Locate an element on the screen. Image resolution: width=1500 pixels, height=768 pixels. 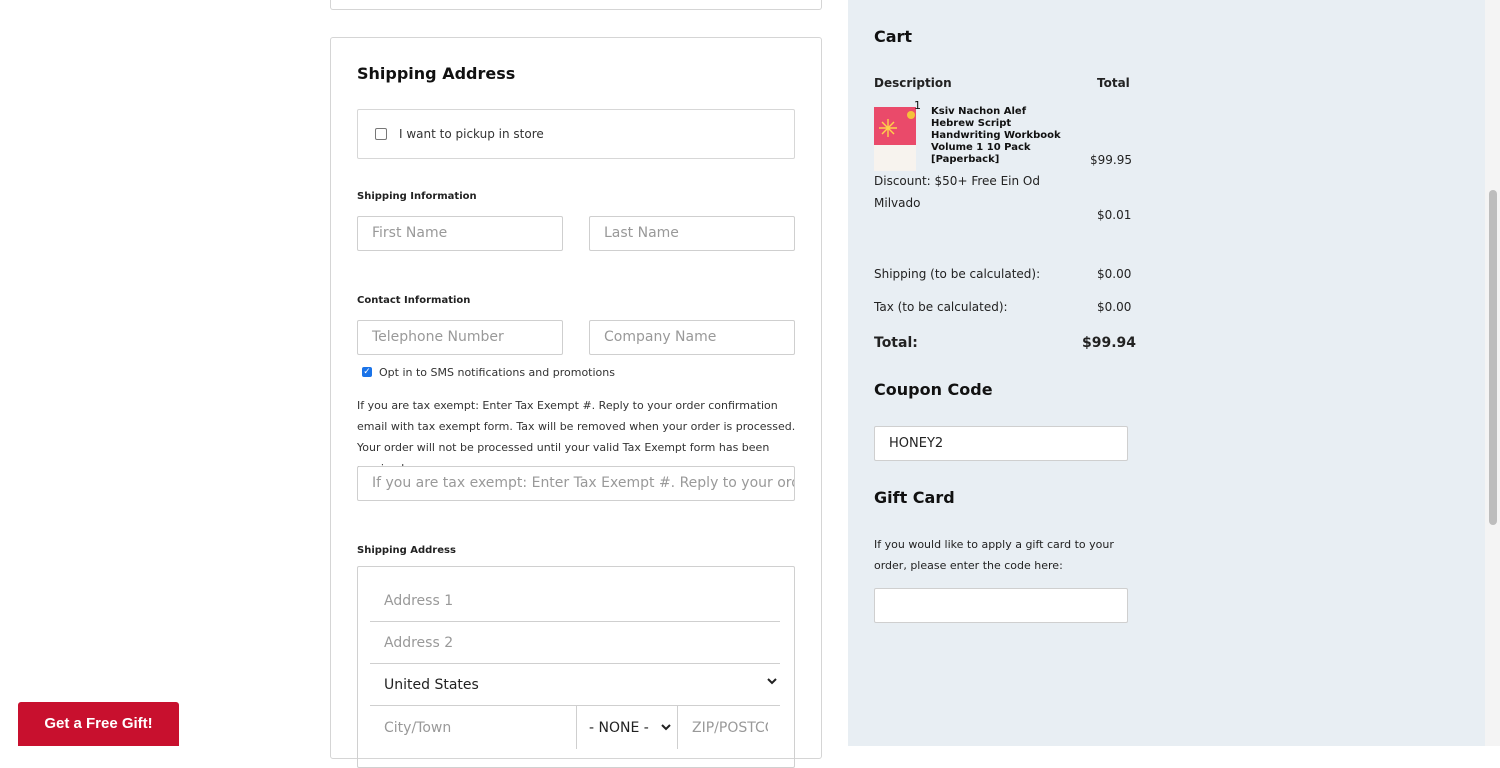
total-header: Total is located at coordinates (1113, 83).